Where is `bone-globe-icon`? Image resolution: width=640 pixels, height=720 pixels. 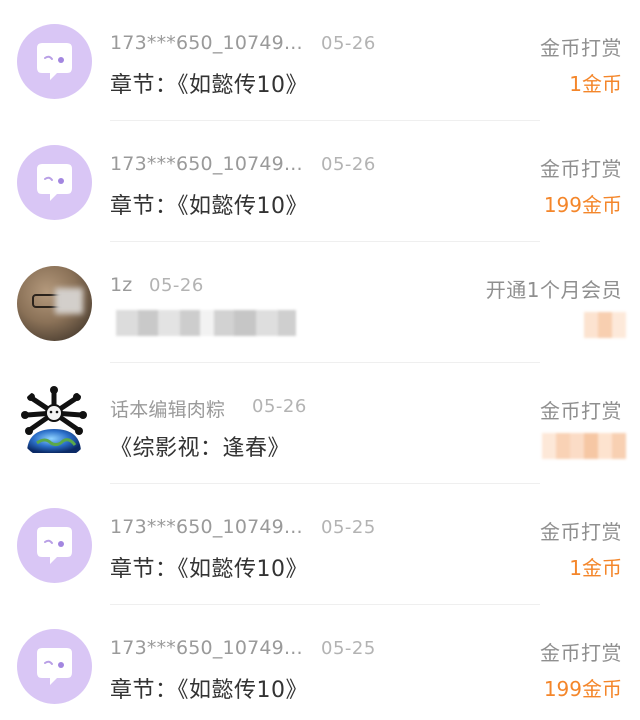 bone-globe-icon is located at coordinates (54, 419).